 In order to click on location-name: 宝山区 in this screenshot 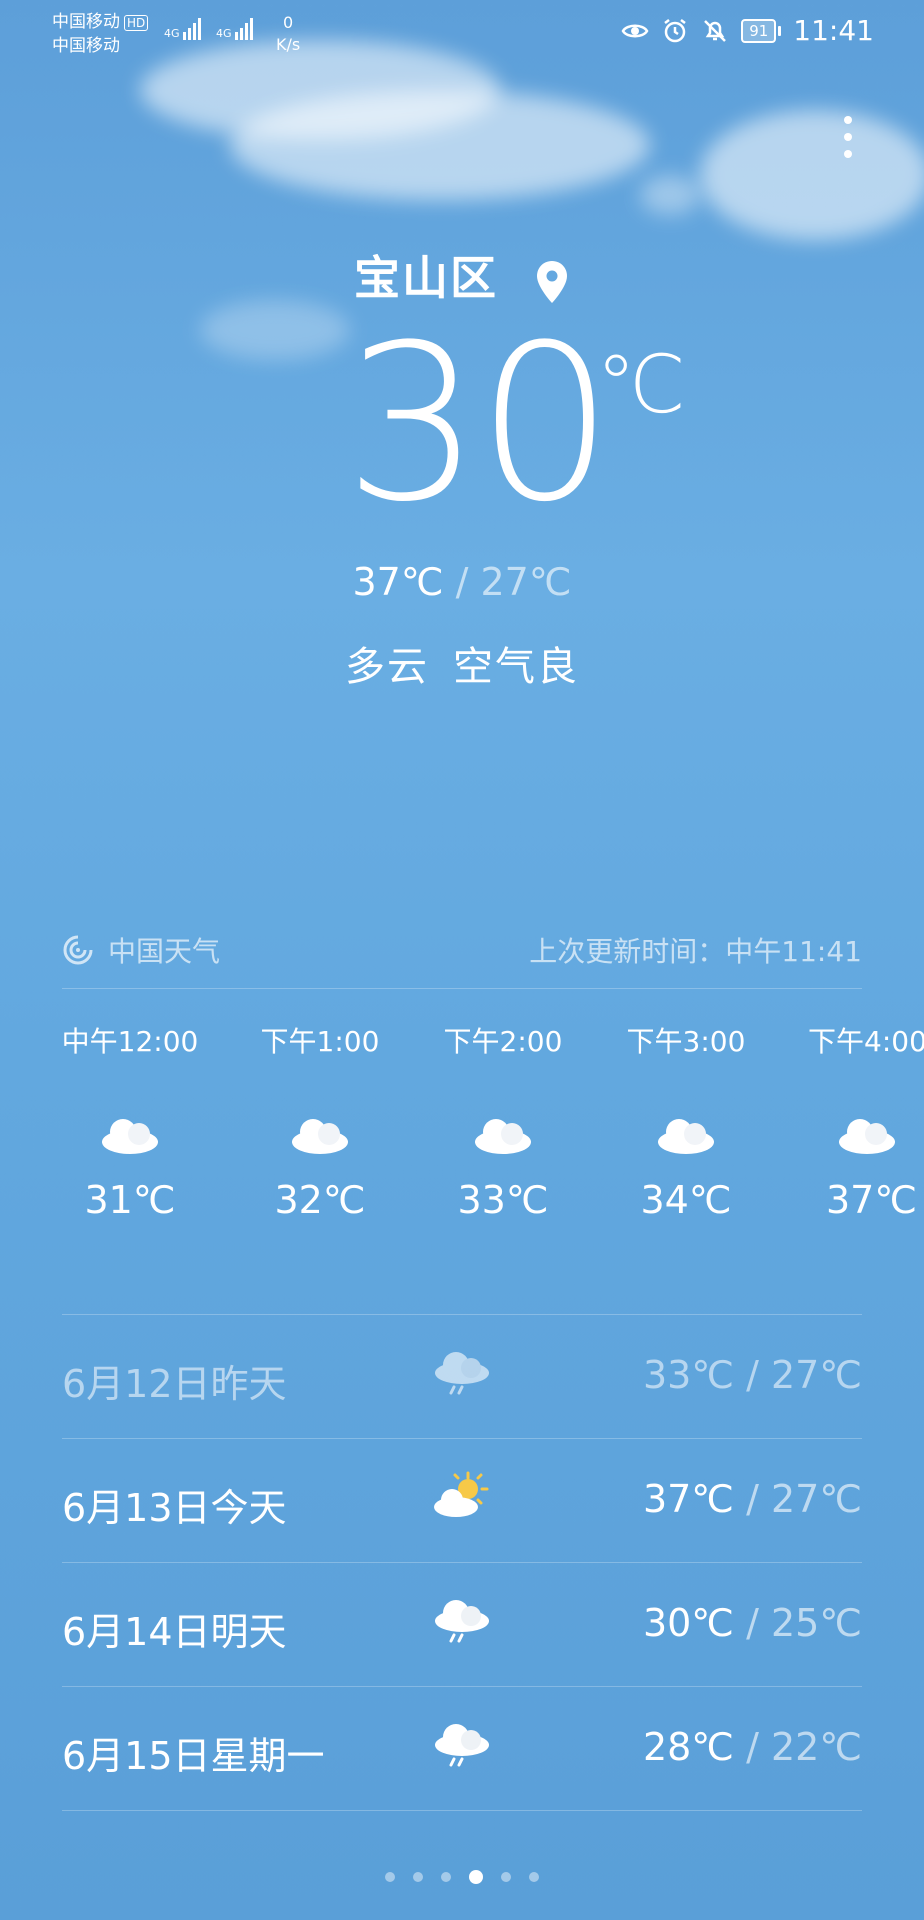, I will do `click(425, 278)`.